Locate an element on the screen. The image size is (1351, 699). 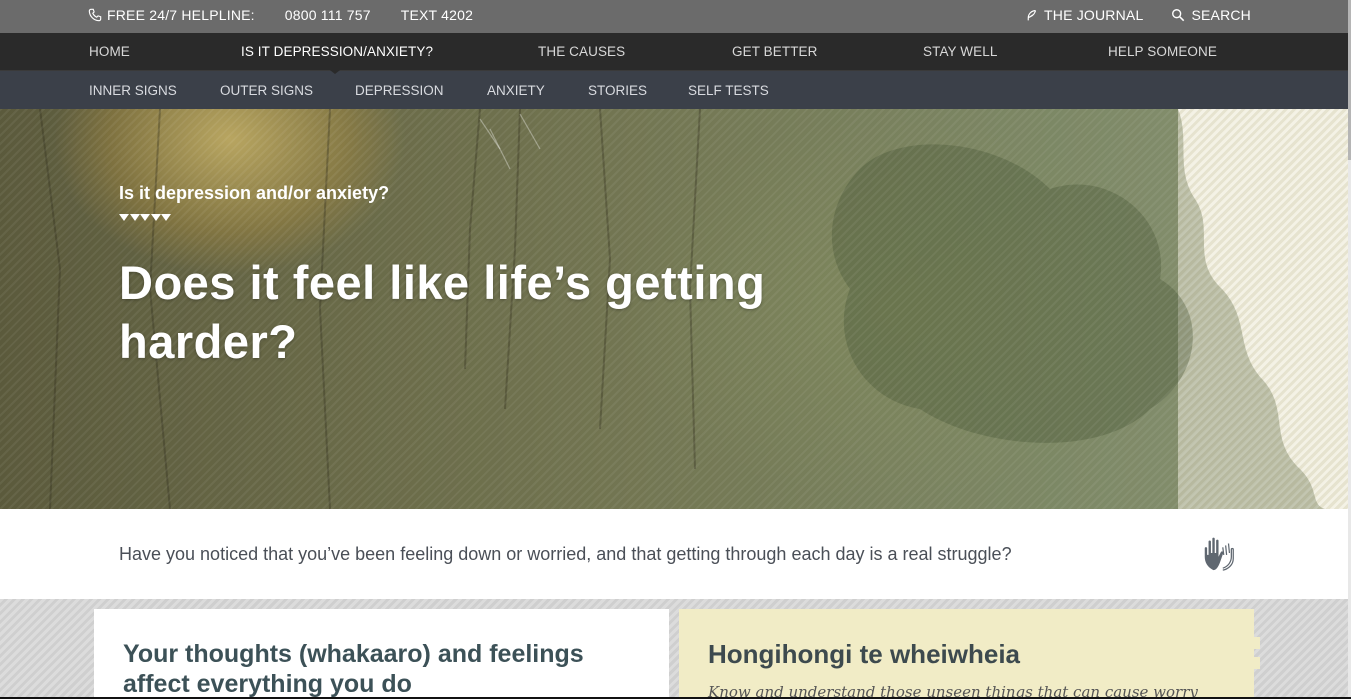
nav-item-stay-well: STAY WELL is located at coordinates (960, 51).